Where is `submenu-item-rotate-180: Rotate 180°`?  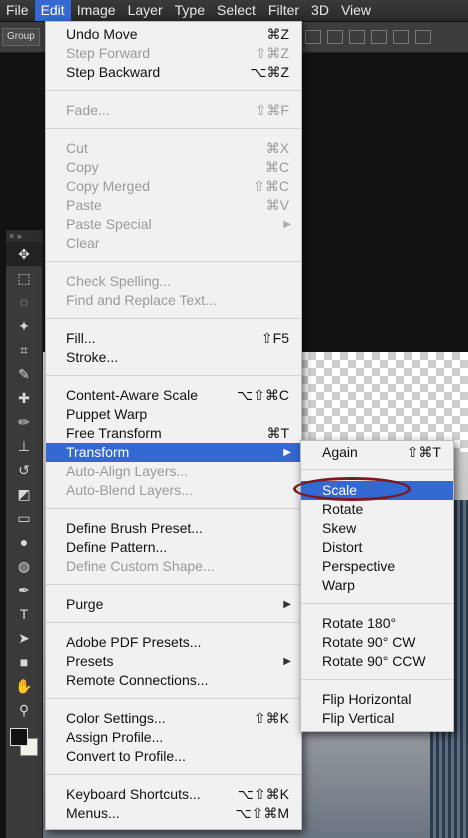 submenu-item-rotate-180: Rotate 180° is located at coordinates (377, 623).